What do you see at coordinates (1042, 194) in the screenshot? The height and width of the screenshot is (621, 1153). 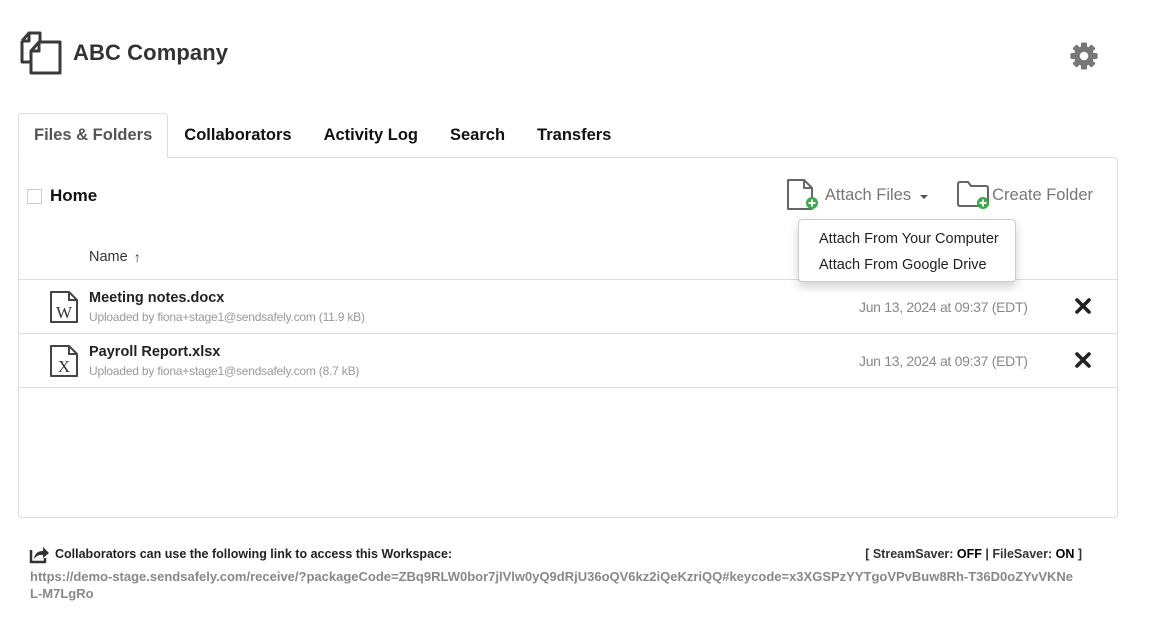 I see `create-folder-label: Create Folder` at bounding box center [1042, 194].